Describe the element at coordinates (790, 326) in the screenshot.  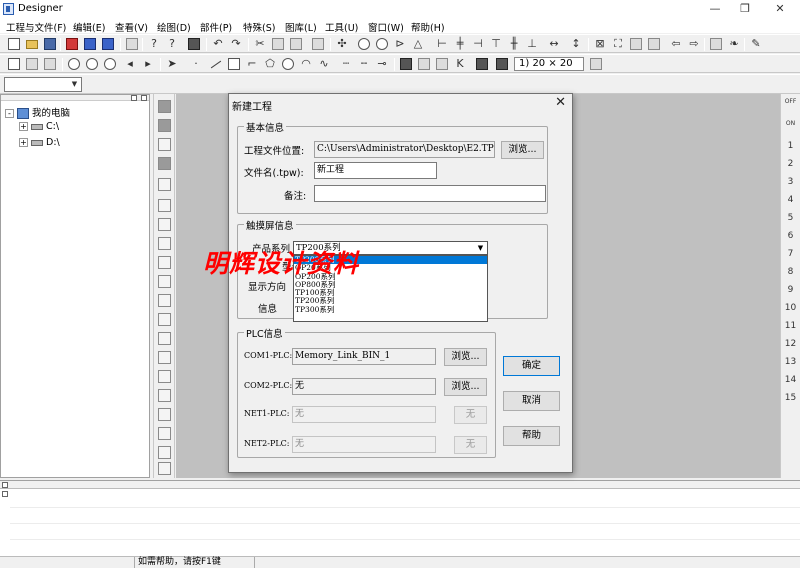
I see `layer-11: 11` at that location.